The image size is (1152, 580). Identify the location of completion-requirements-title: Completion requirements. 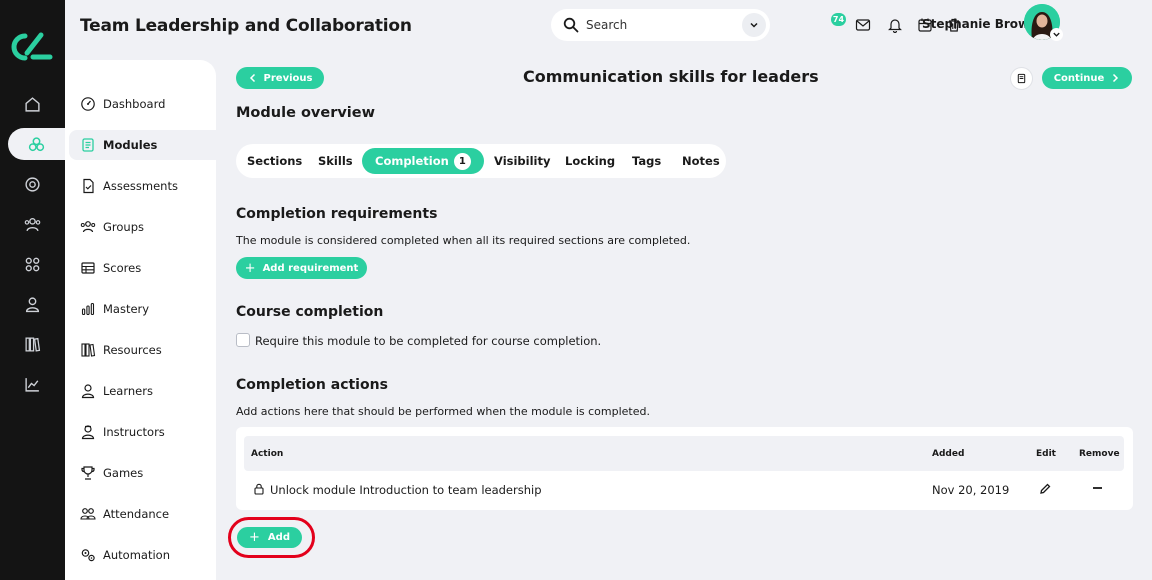
(337, 214).